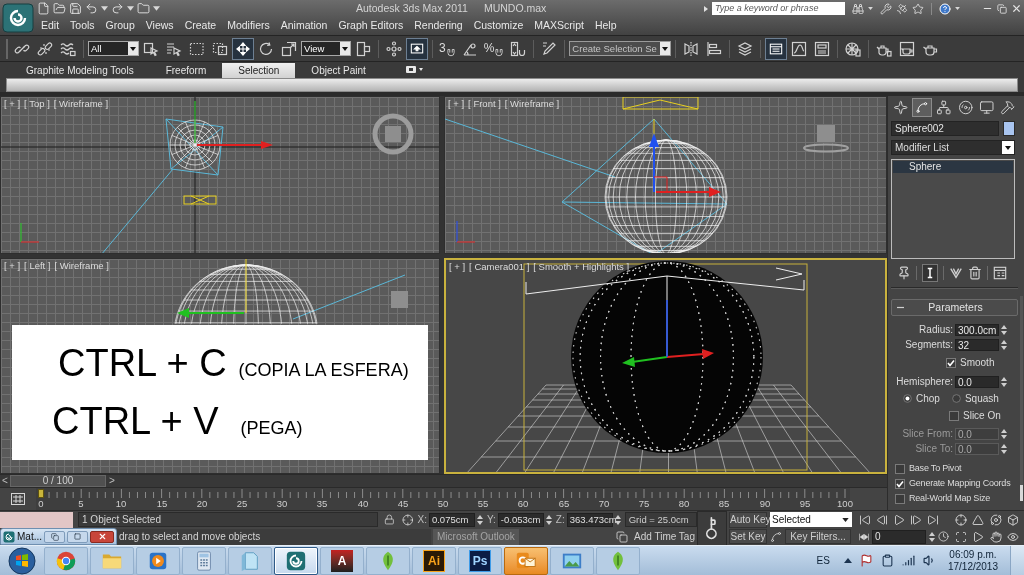 The image size is (1024, 575). I want to click on minus-icon, so click(900, 307).